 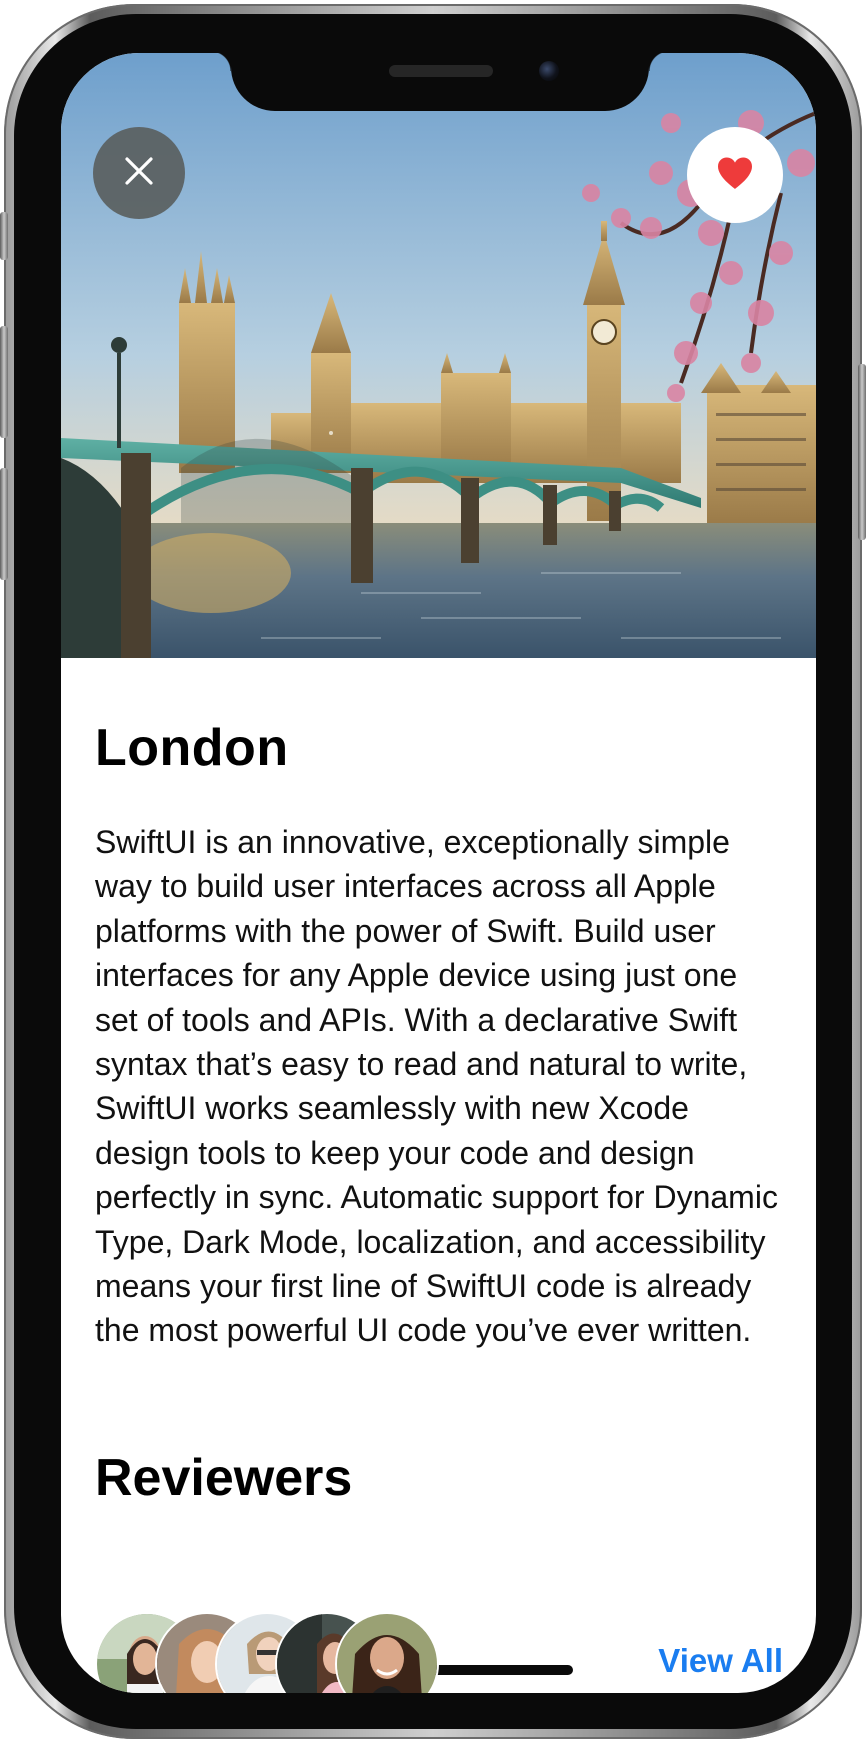 I want to click on heart-fill-icon, so click(x=735, y=175).